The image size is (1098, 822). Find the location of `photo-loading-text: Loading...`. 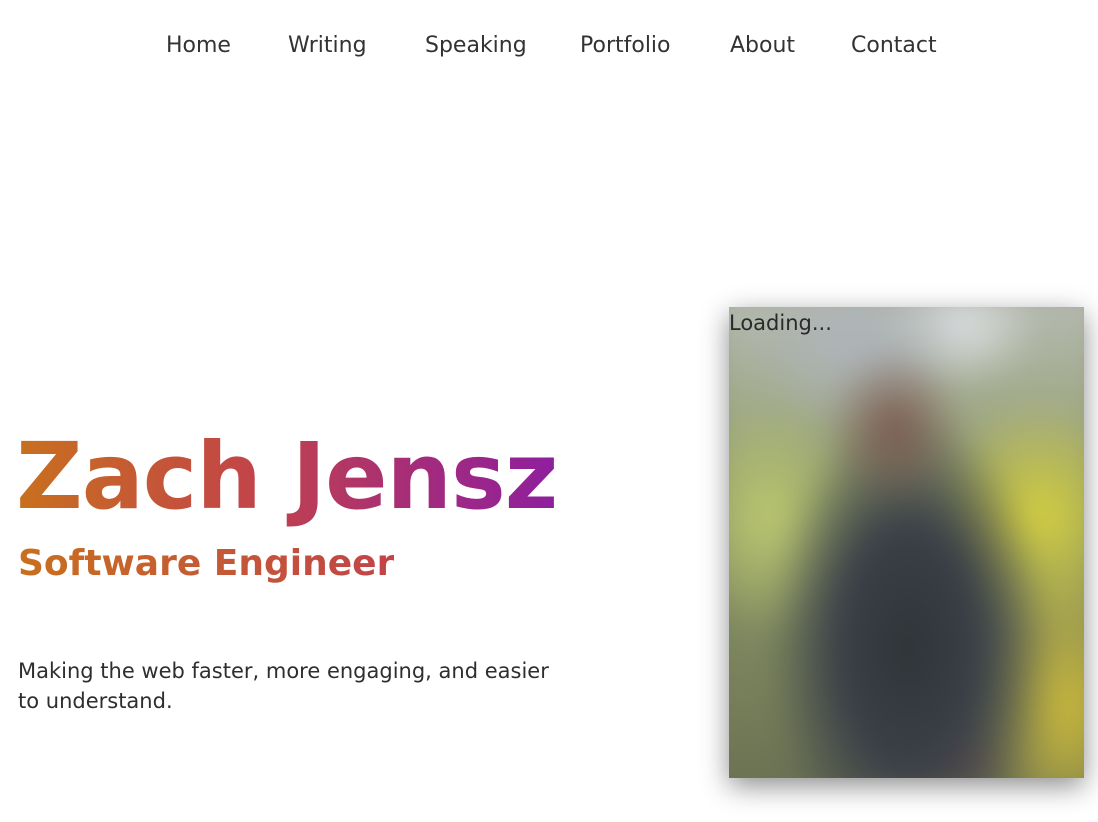

photo-loading-text: Loading... is located at coordinates (780, 323).